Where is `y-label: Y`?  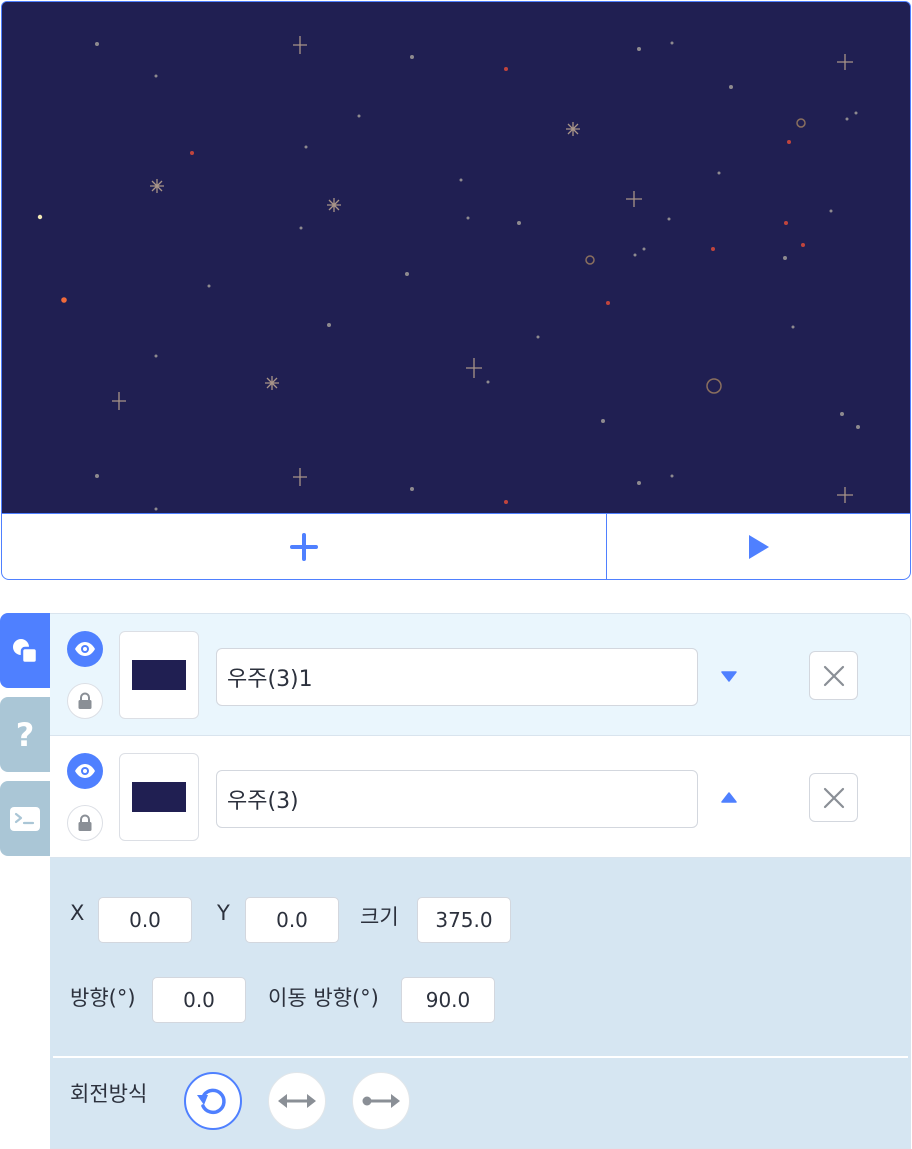
y-label: Y is located at coordinates (223, 913).